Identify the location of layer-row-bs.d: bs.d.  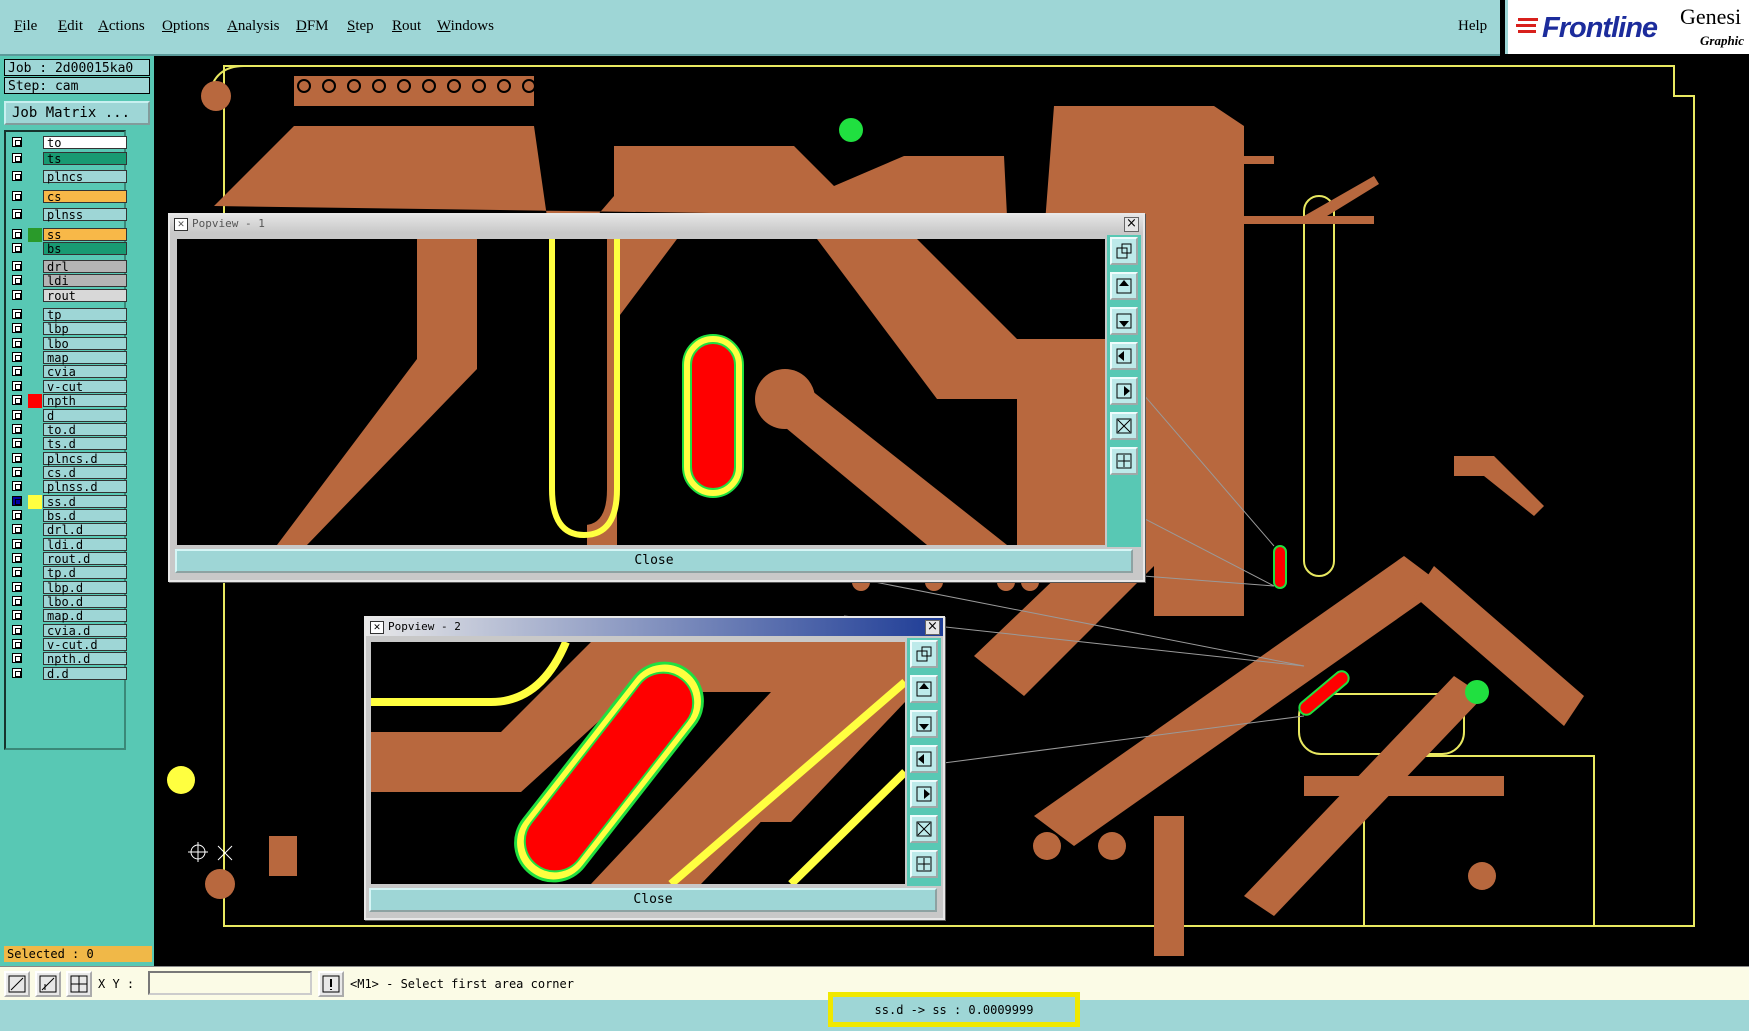
(69, 516).